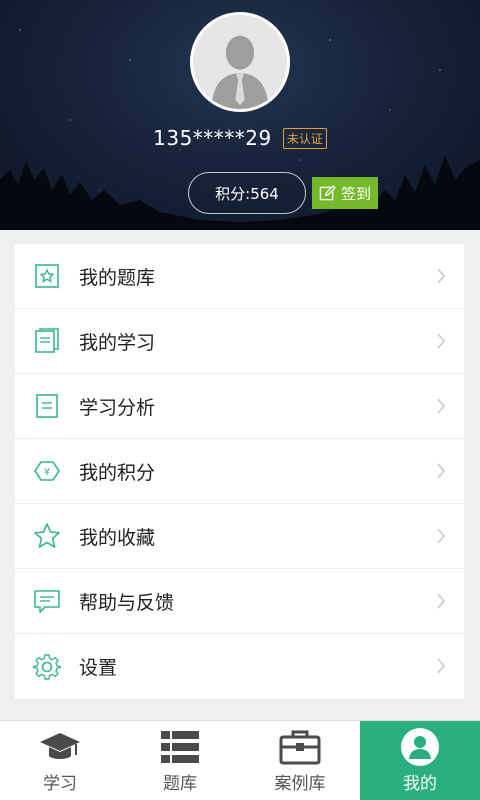 This screenshot has width=480, height=800. I want to click on tab-mine: 我的, so click(420, 760).